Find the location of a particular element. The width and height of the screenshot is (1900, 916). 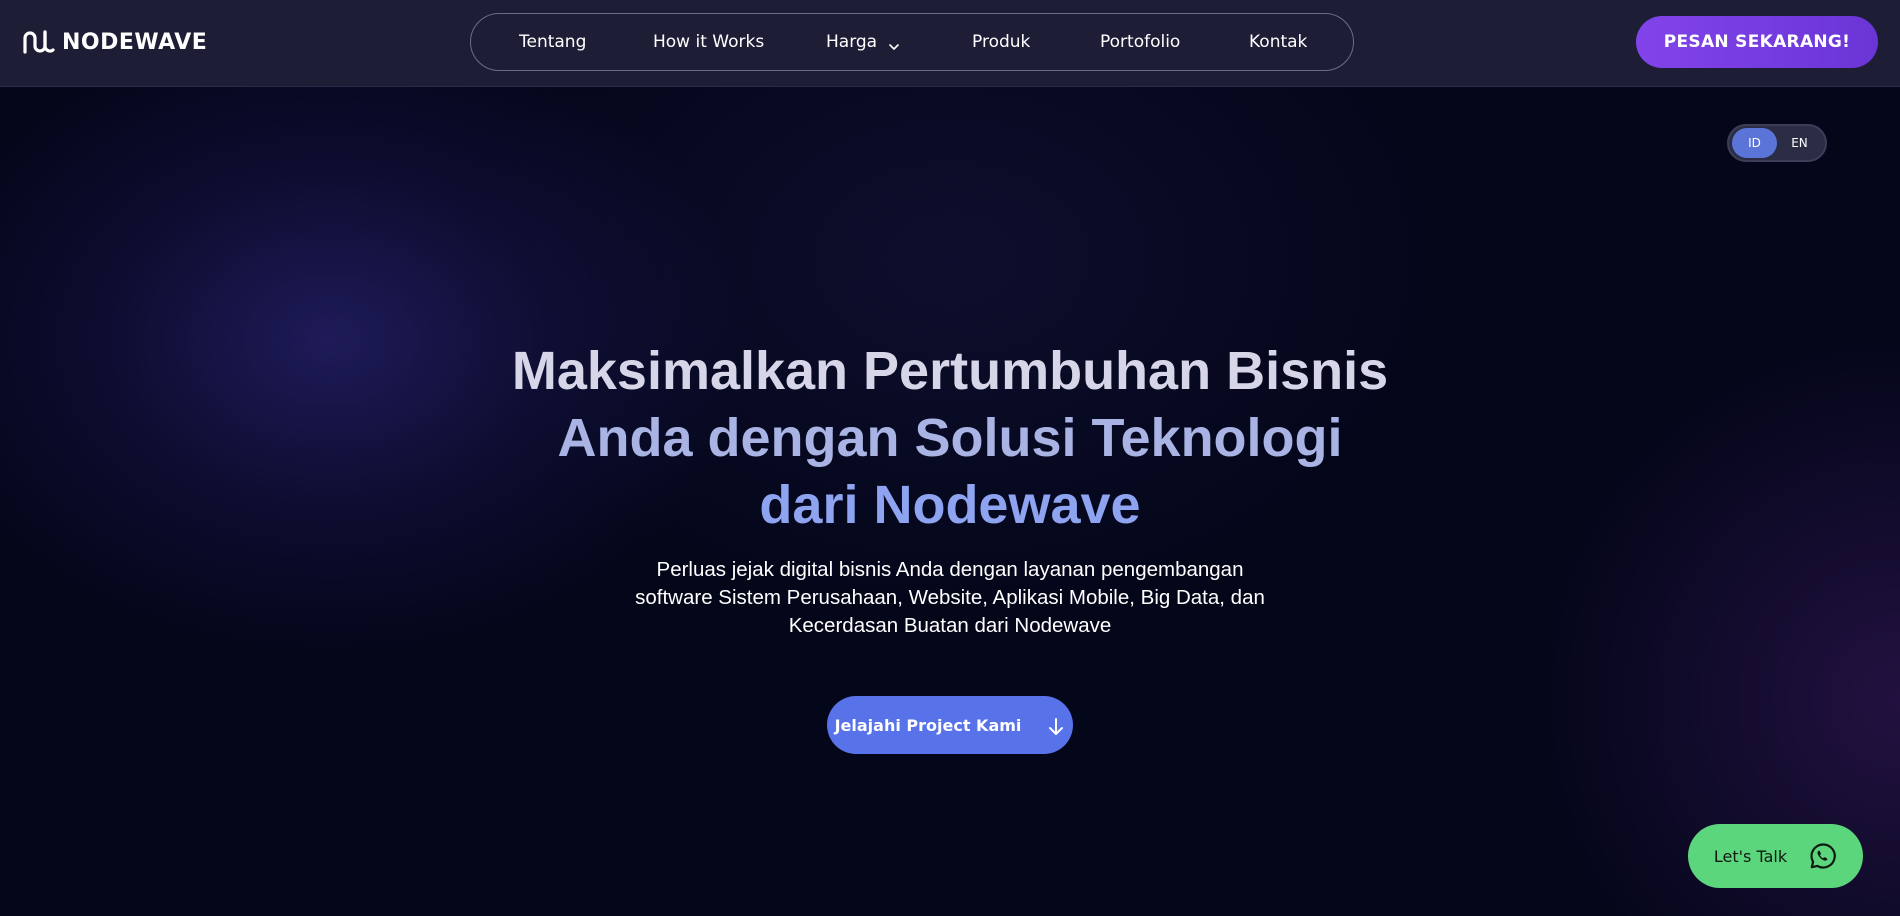

nav-item-produk: Produk is located at coordinates (1001, 42).